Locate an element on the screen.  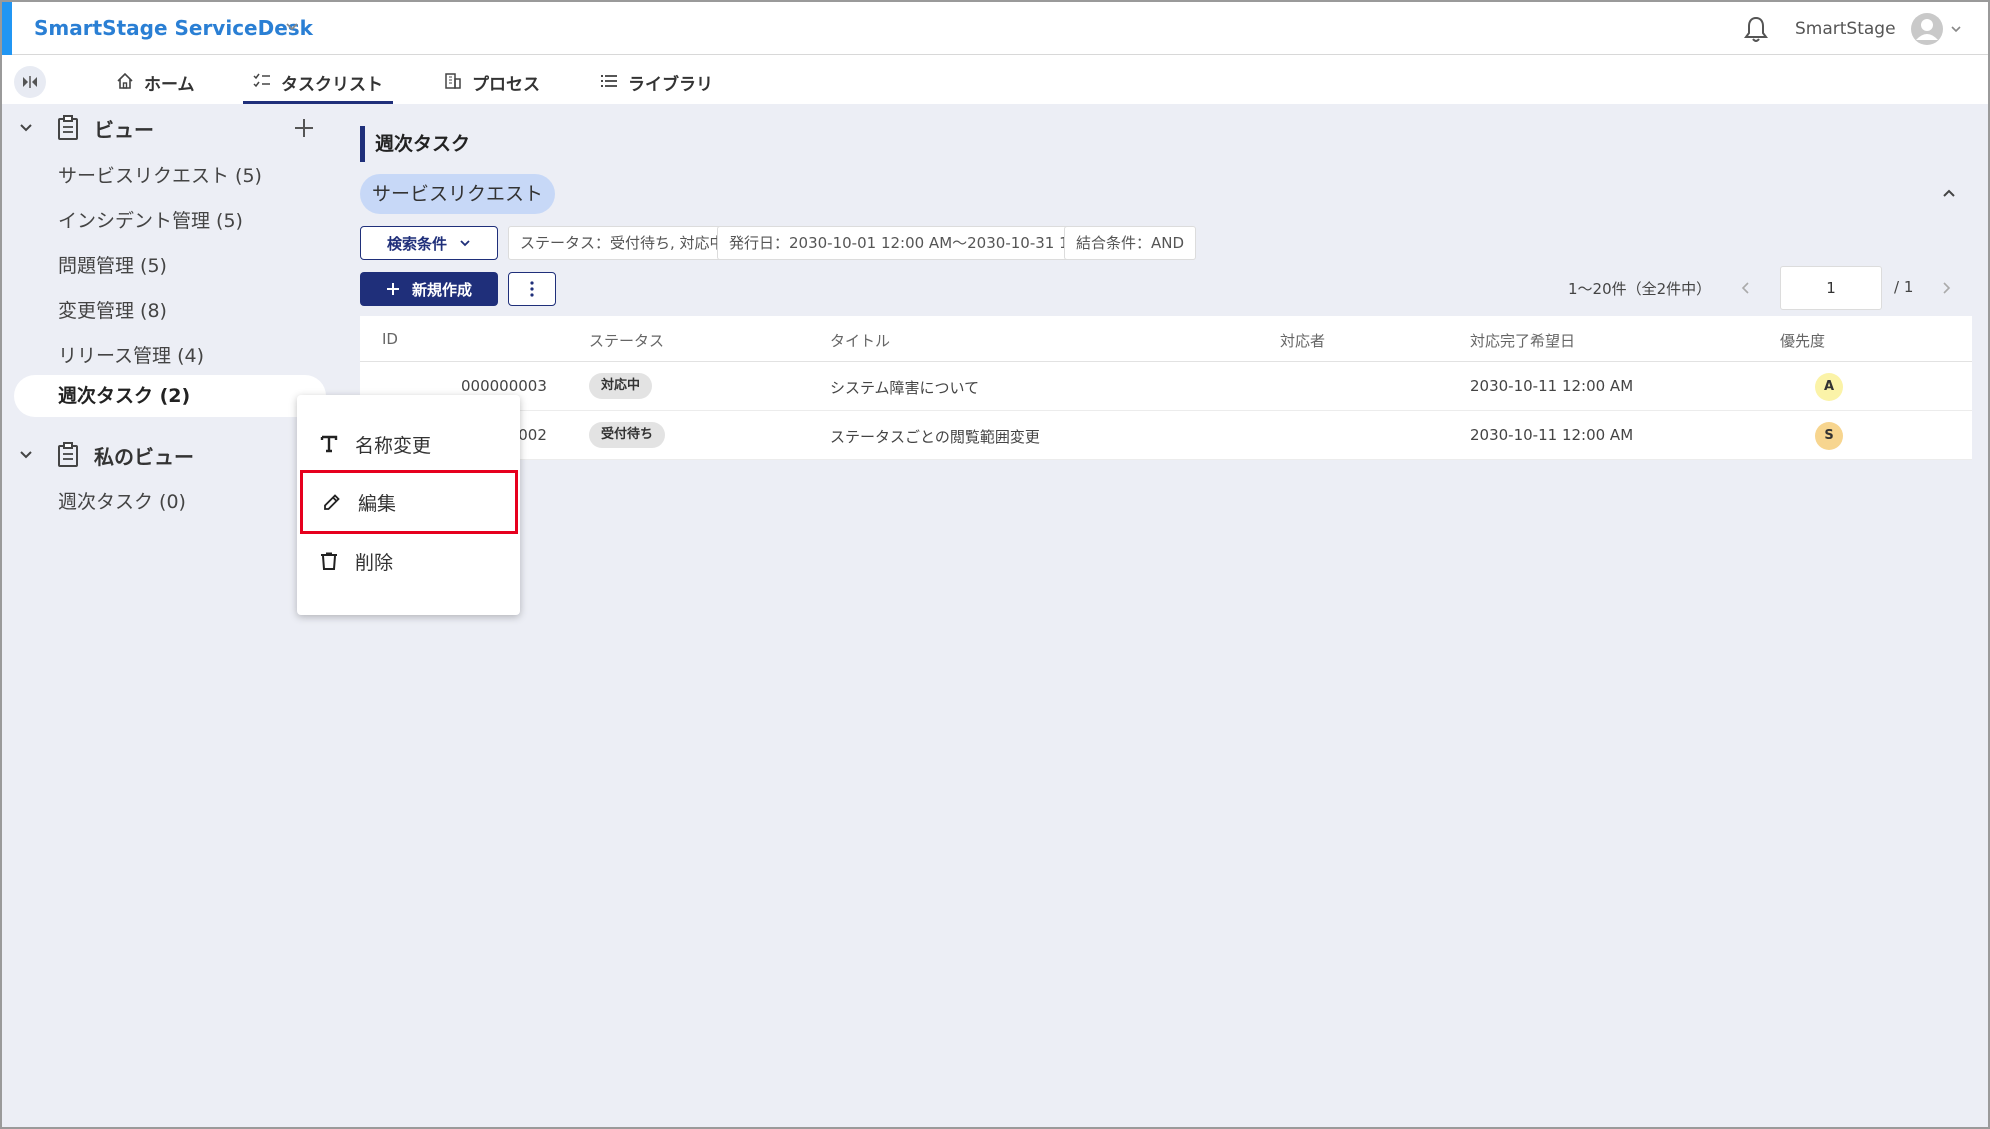
page-title: 週次タスク is located at coordinates (415, 144).